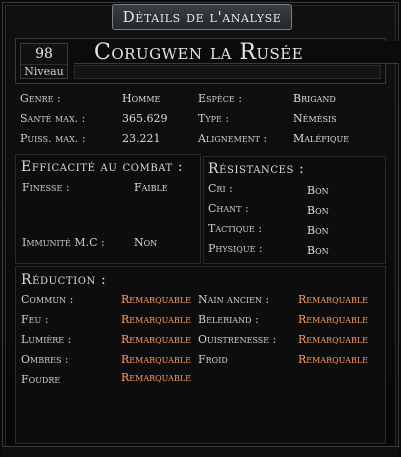 The height and width of the screenshot is (457, 401). What do you see at coordinates (321, 138) in the screenshot?
I see `stat-value-alignement: Maléfique` at bounding box center [321, 138].